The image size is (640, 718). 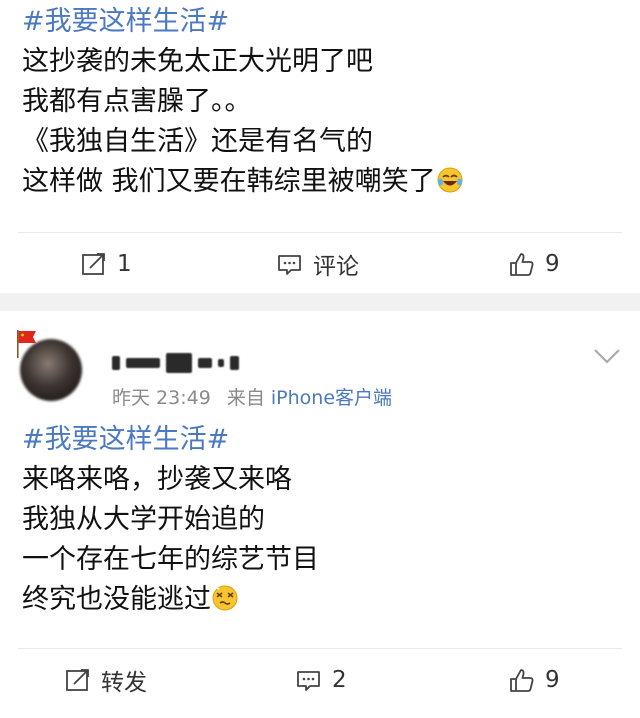 I want to click on laughing-tears-emoji-icon, so click(x=450, y=180).